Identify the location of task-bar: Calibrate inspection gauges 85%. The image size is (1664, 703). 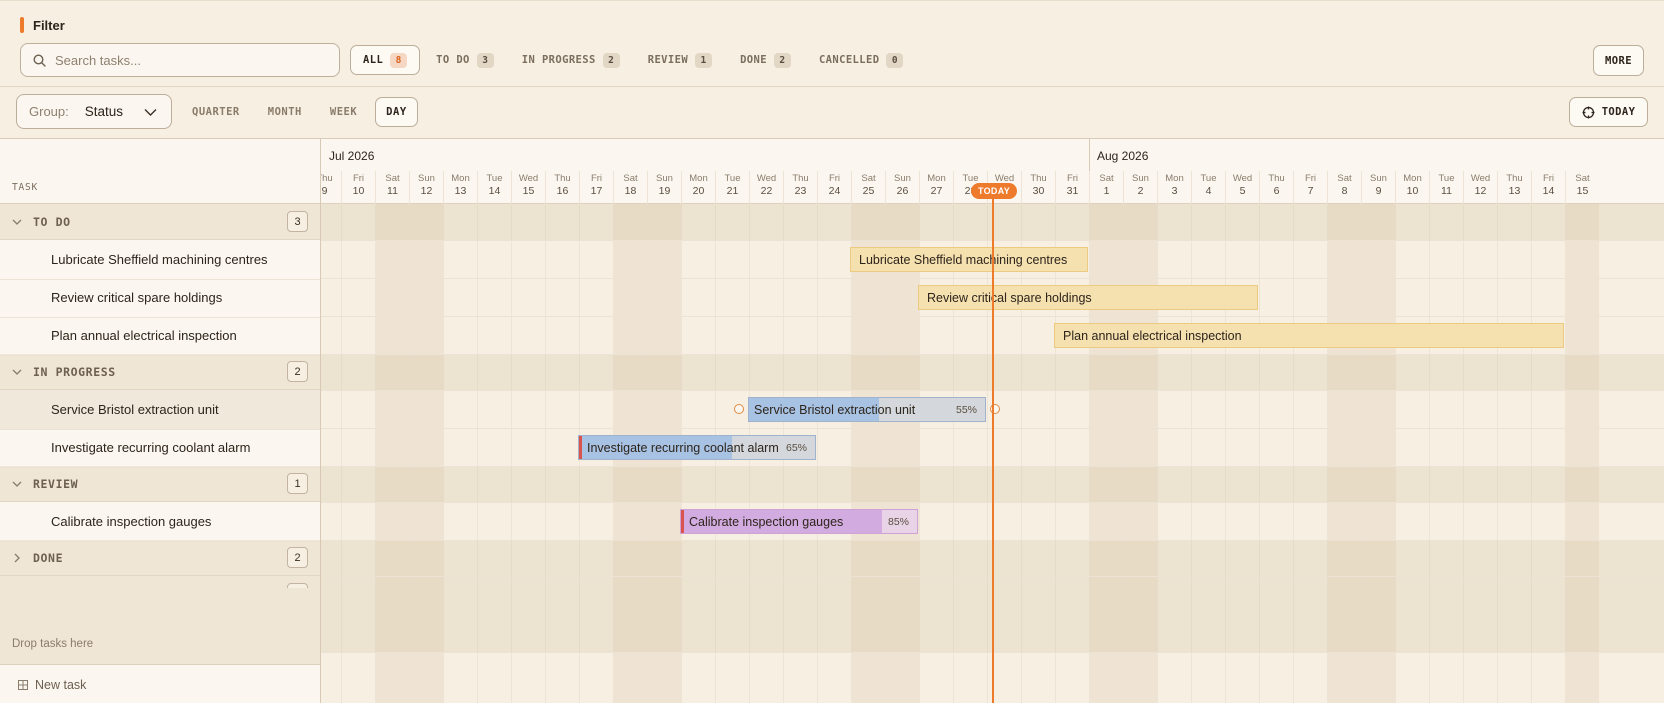
(799, 521).